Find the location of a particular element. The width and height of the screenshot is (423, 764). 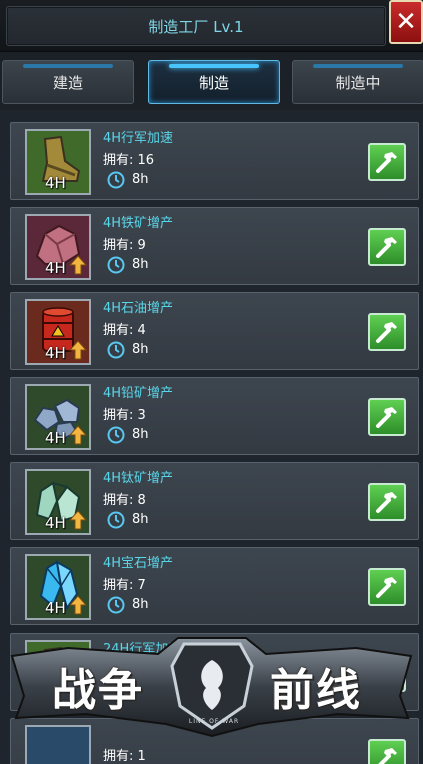

item-name: 4H行军加速 is located at coordinates (138, 138).